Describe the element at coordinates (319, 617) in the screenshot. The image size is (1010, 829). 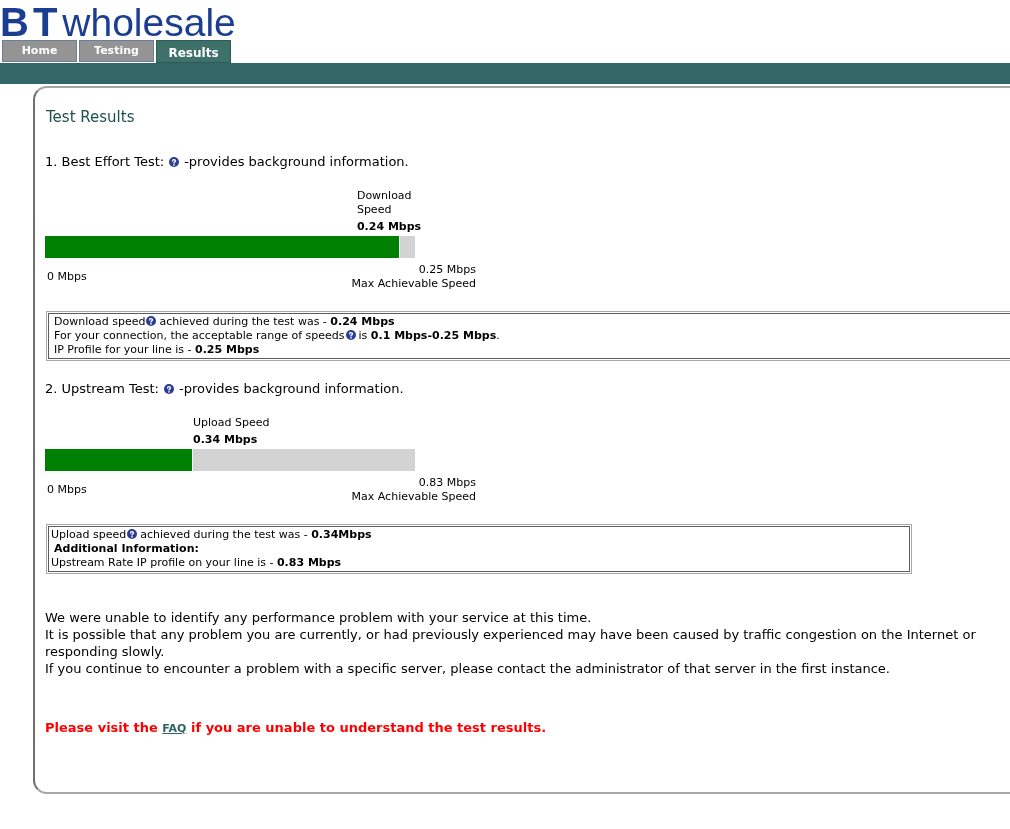
I see `message-text: We were unable to identify any performance problem with your service at this time.` at that location.